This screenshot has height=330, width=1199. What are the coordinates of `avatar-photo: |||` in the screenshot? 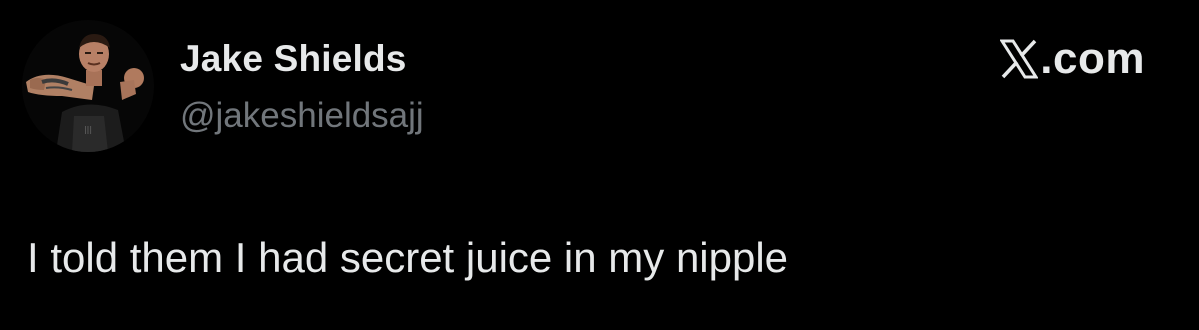 It's located at (88, 86).